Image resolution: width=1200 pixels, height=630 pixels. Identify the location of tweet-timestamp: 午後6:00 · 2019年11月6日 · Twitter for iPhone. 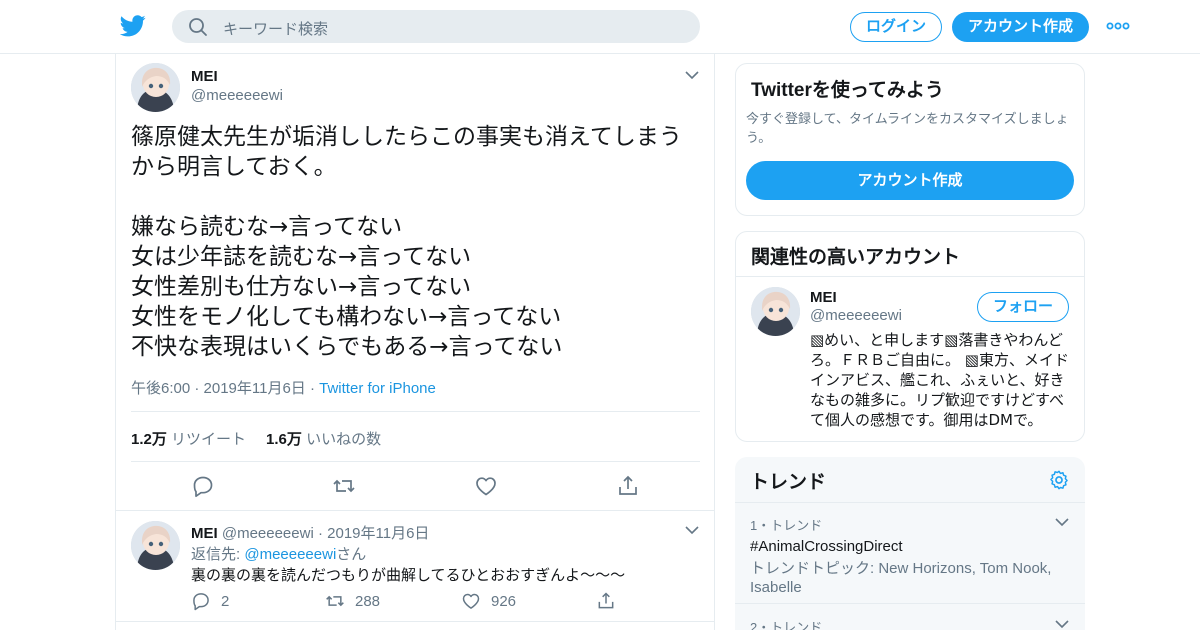
(283, 387).